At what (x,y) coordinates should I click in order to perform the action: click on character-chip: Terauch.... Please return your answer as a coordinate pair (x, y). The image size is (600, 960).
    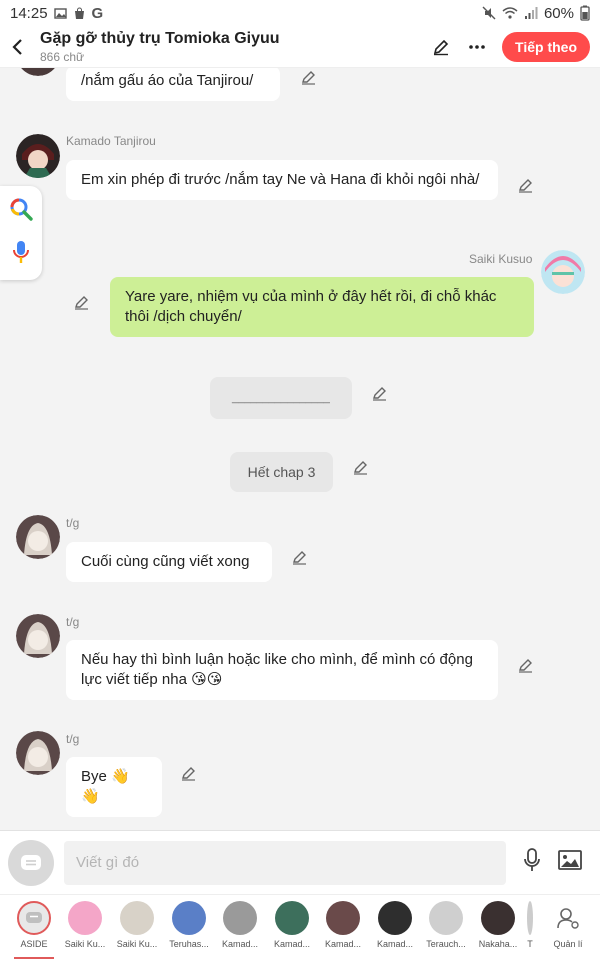
    Looking at the image, I should click on (446, 925).